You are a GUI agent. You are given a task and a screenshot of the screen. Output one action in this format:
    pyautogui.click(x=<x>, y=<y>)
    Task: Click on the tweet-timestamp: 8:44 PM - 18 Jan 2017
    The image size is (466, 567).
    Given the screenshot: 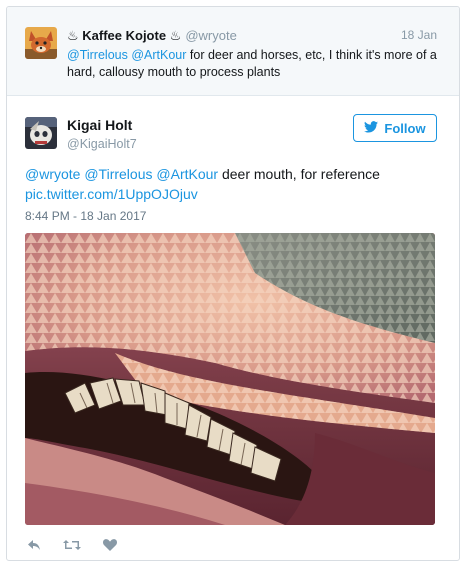 What is the action you would take?
    pyautogui.click(x=85, y=216)
    